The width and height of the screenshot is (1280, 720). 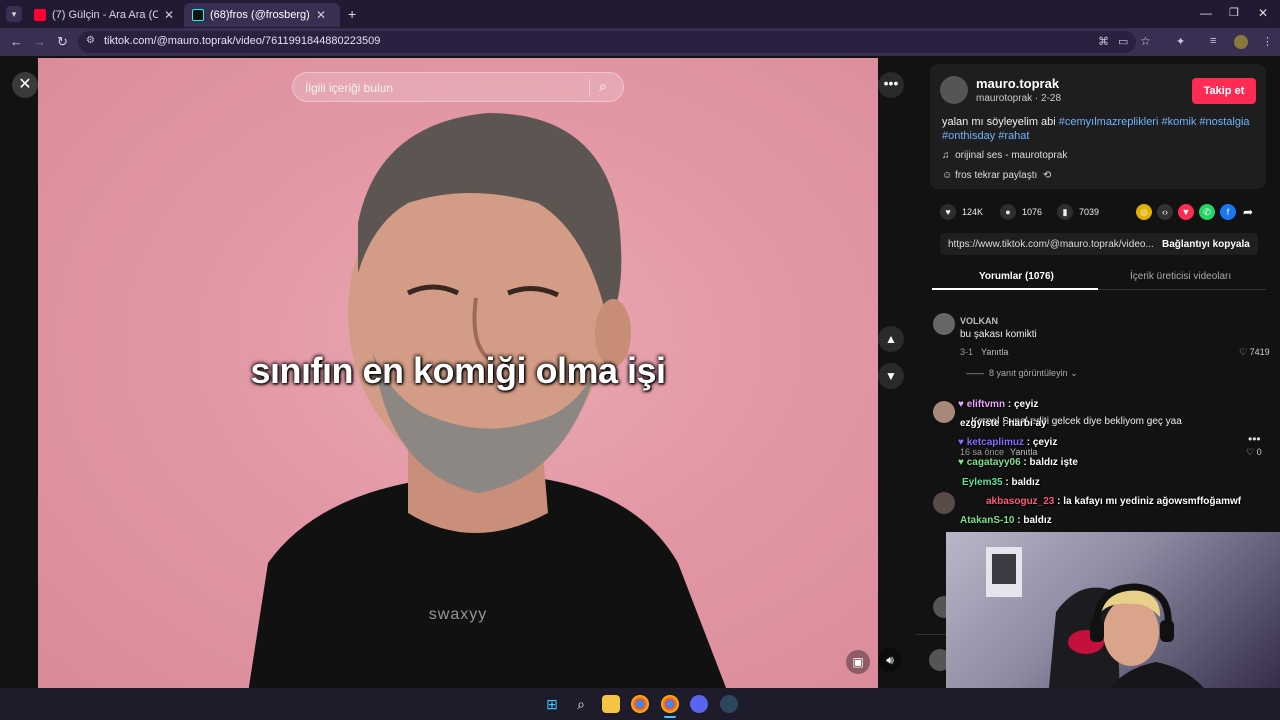 I want to click on repost-avatar-icon: ☺, so click(x=947, y=175).